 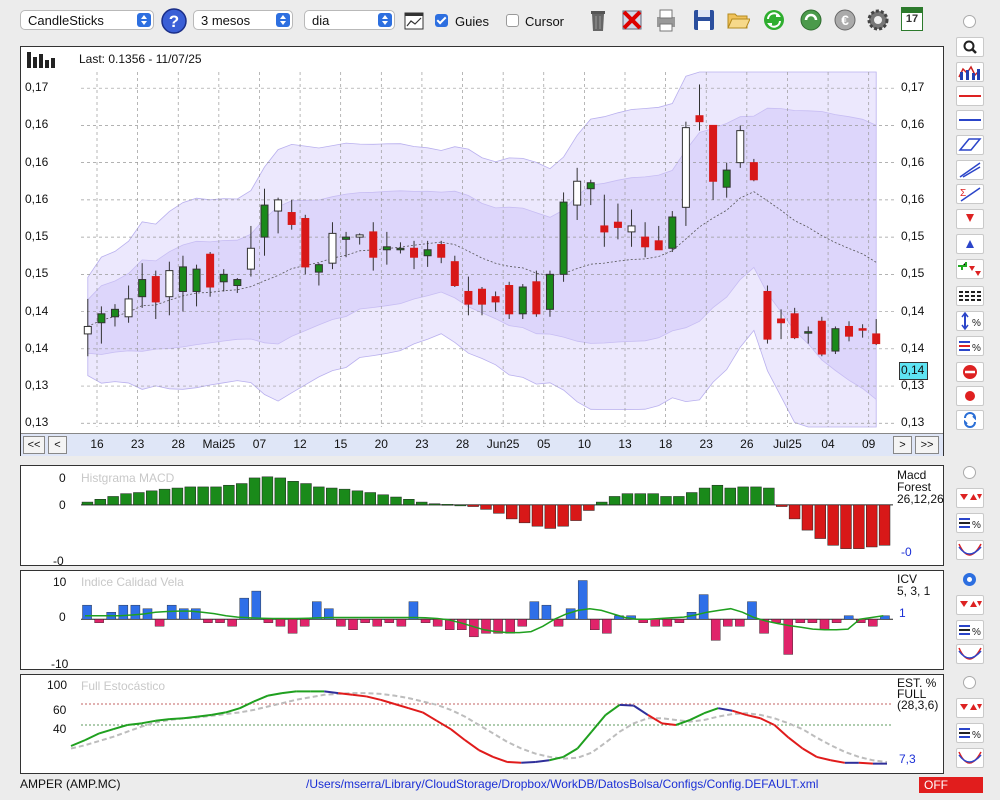 What do you see at coordinates (970, 120) in the screenshot?
I see `blue-line-button` at bounding box center [970, 120].